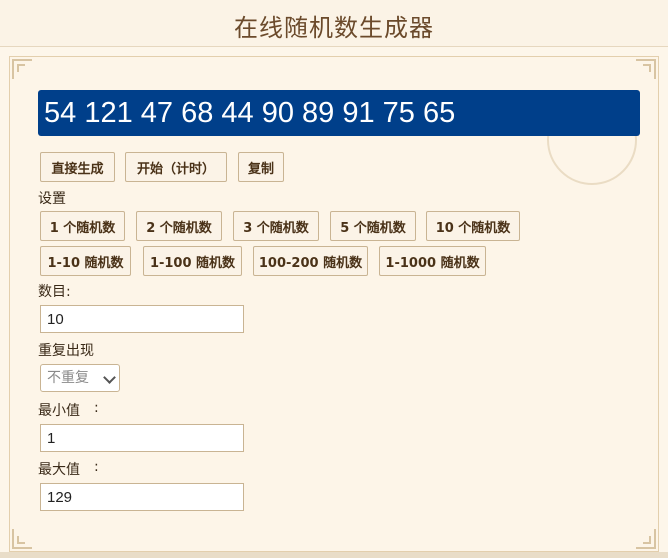 Image resolution: width=668 pixels, height=558 pixels. I want to click on chevron-down-icon, so click(109, 377).